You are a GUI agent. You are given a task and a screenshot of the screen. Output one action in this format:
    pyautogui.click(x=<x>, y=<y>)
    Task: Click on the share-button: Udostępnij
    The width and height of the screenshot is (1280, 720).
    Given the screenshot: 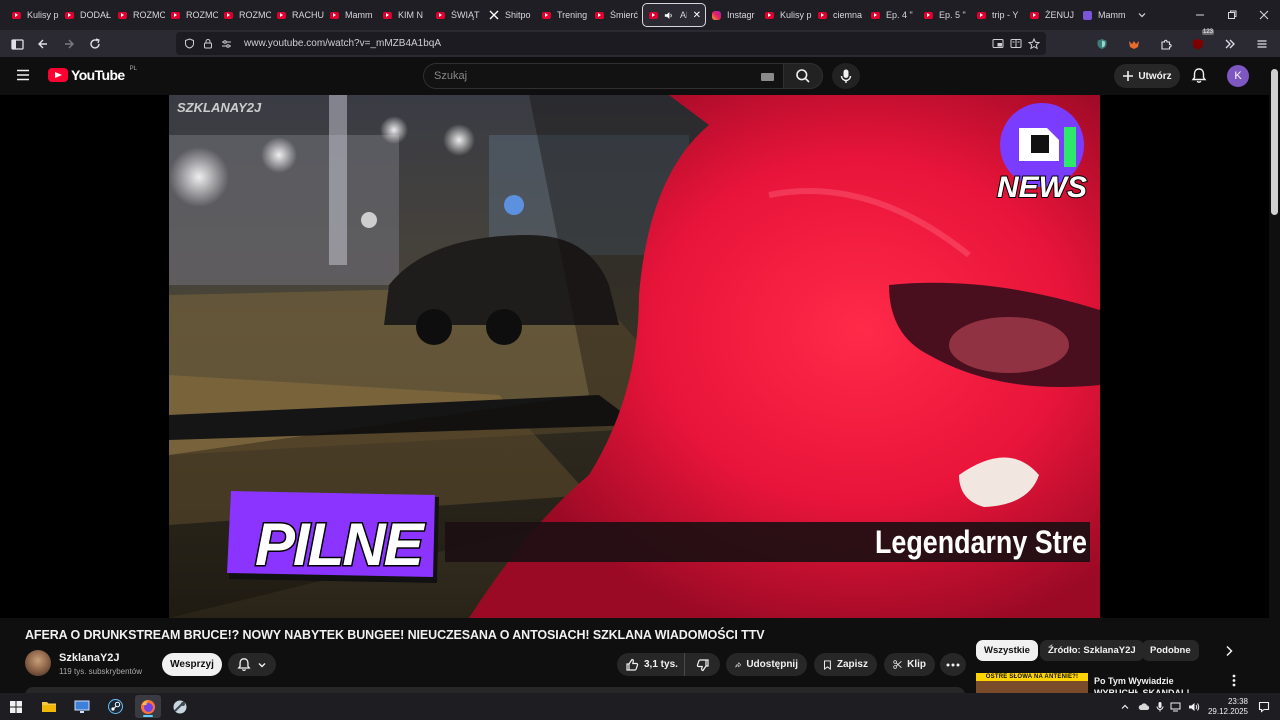 What is the action you would take?
    pyautogui.click(x=766, y=664)
    